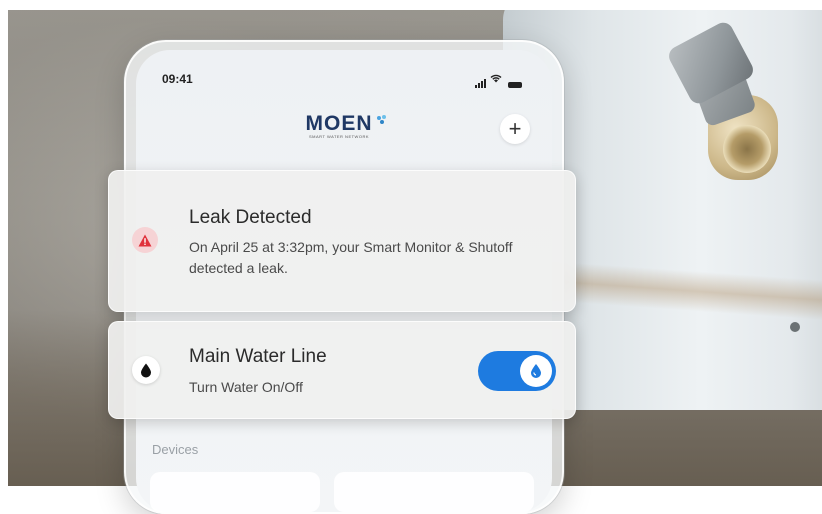 This screenshot has width=822, height=514. Describe the element at coordinates (145, 240) in the screenshot. I see `warning-triangle-icon` at that location.